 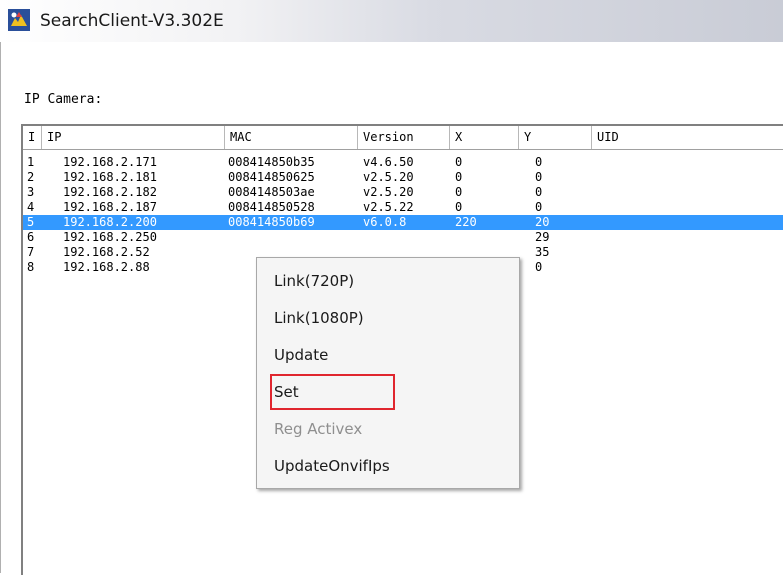 I want to click on table-row: 2 192.168.2.181 008414850625 v2.5.20 0 0, so click(x=403, y=177).